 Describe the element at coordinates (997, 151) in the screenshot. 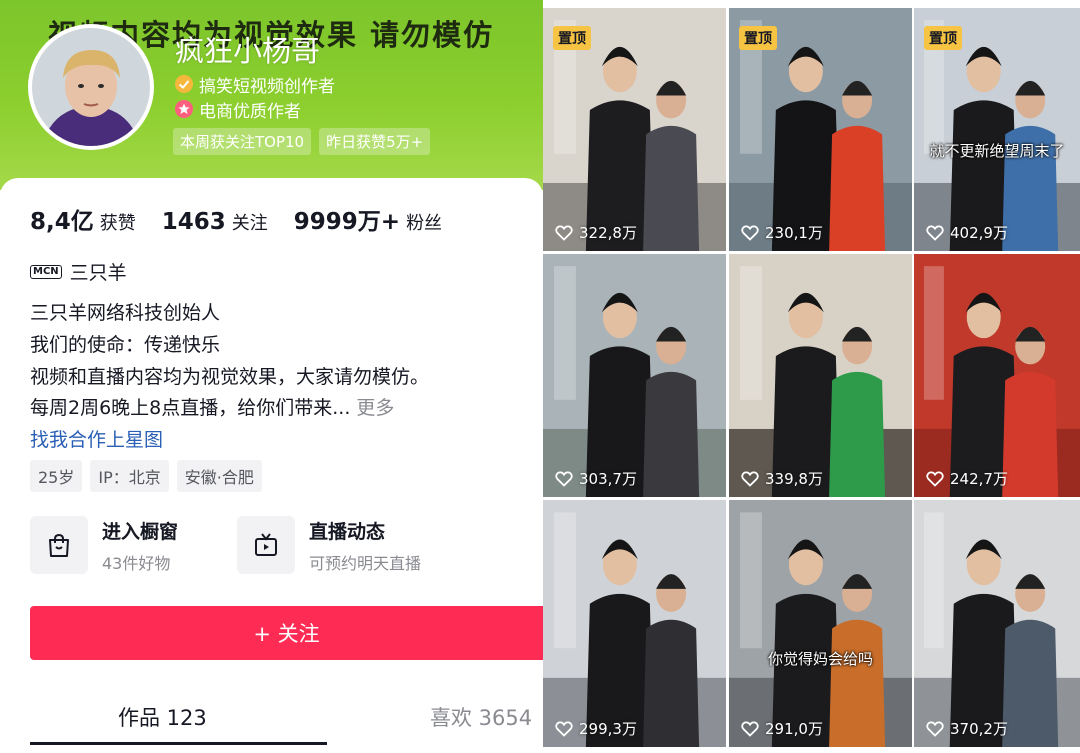

I see `video-caption: 就不更新绝望周末了` at that location.